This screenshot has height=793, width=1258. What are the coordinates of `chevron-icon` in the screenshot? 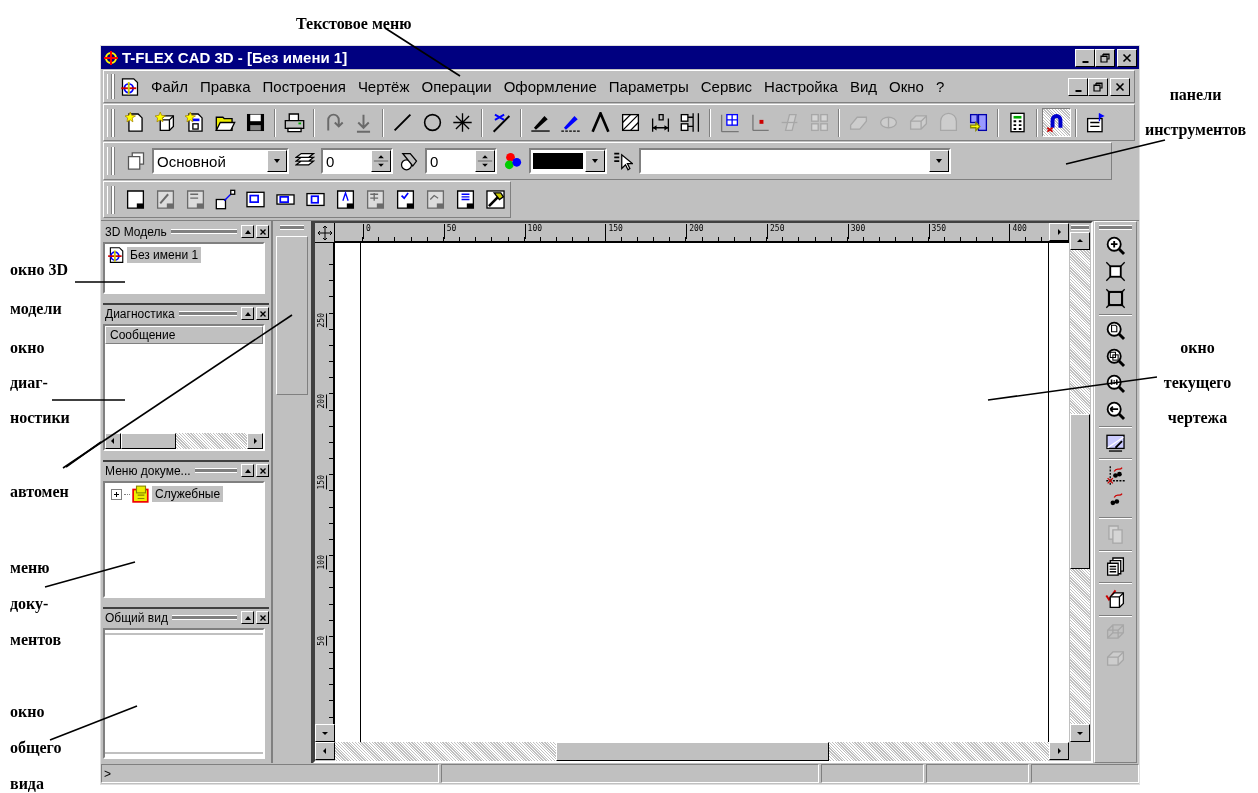 It's located at (600, 122).